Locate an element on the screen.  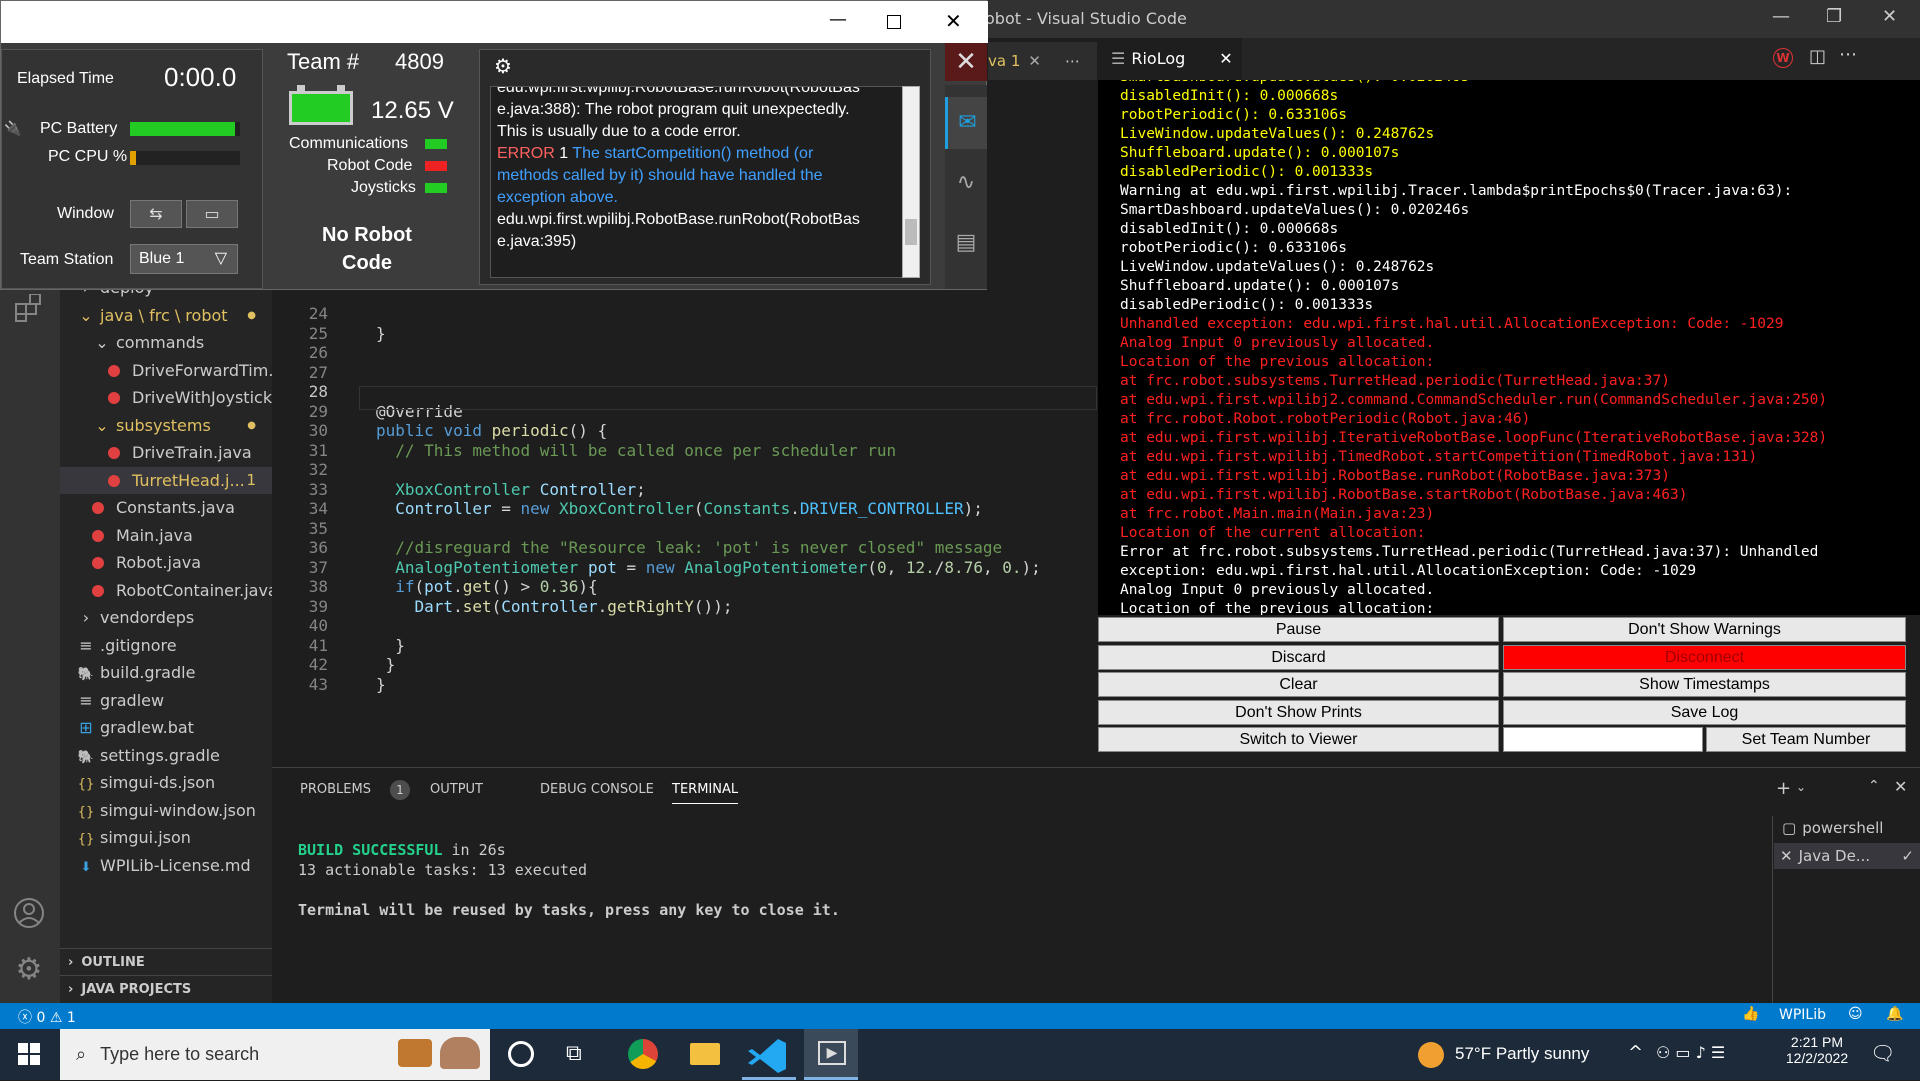
discard-button: Discard is located at coordinates (1298, 657).